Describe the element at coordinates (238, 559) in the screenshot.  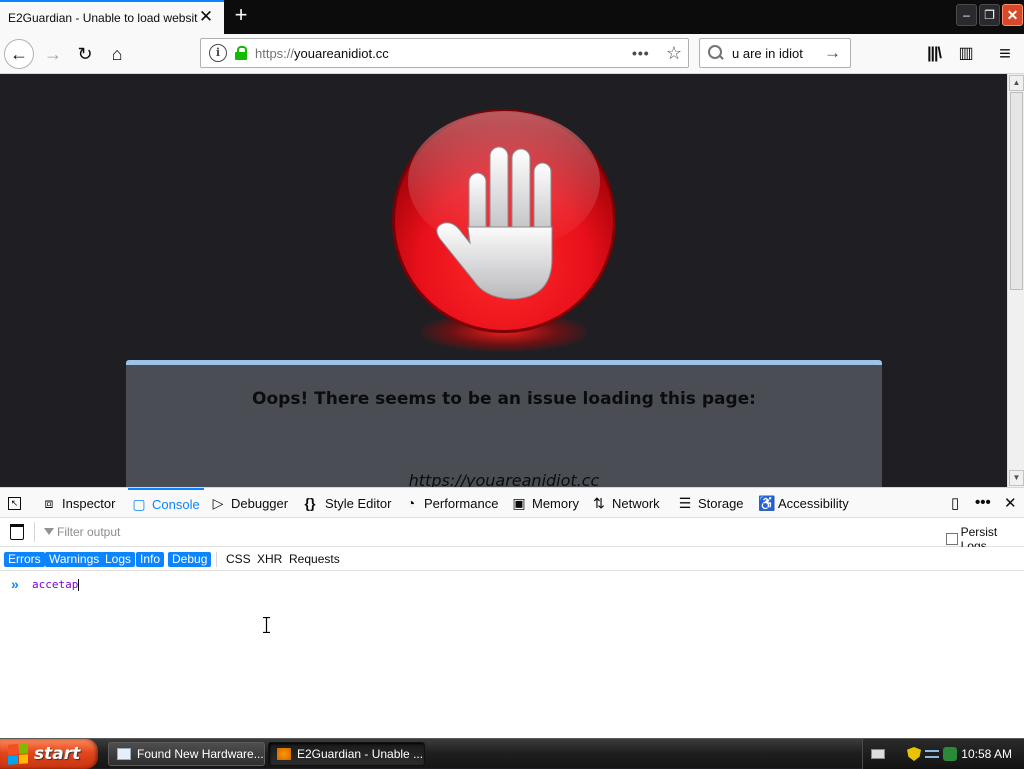
I see `filter-css-button: CSS` at that location.